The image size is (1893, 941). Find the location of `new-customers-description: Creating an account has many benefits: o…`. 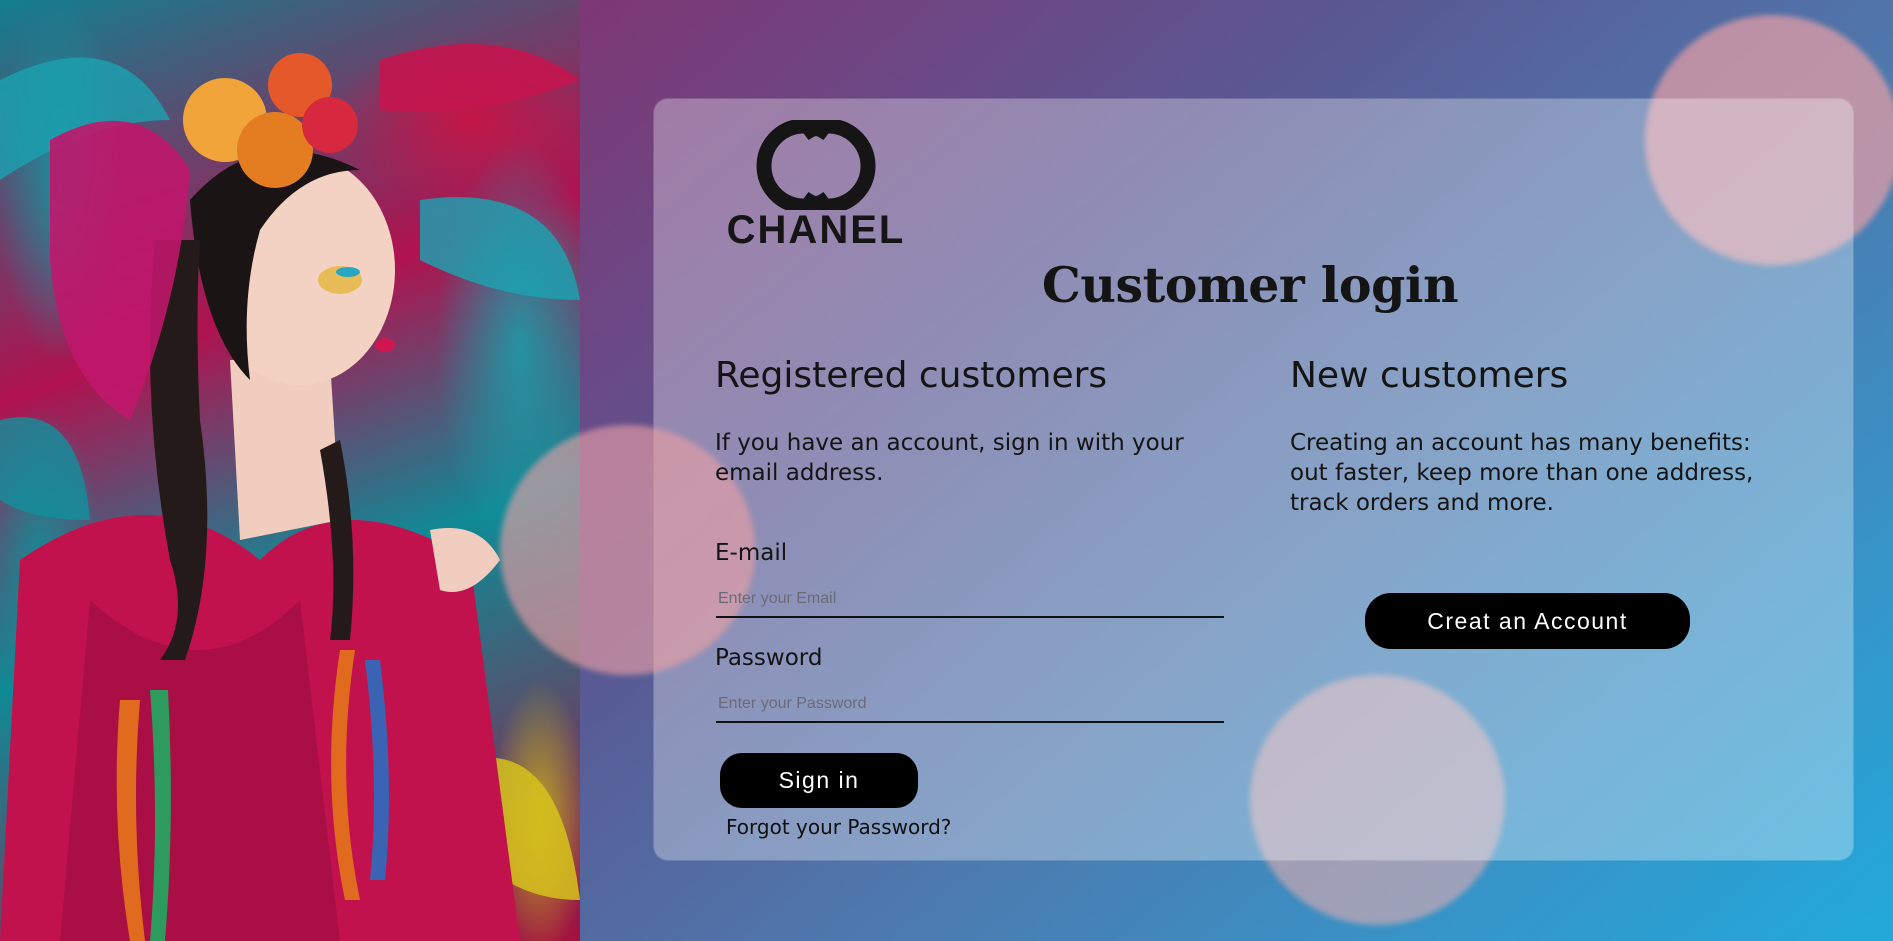

new-customers-description: Creating an account has many benefits: o… is located at coordinates (1522, 473).